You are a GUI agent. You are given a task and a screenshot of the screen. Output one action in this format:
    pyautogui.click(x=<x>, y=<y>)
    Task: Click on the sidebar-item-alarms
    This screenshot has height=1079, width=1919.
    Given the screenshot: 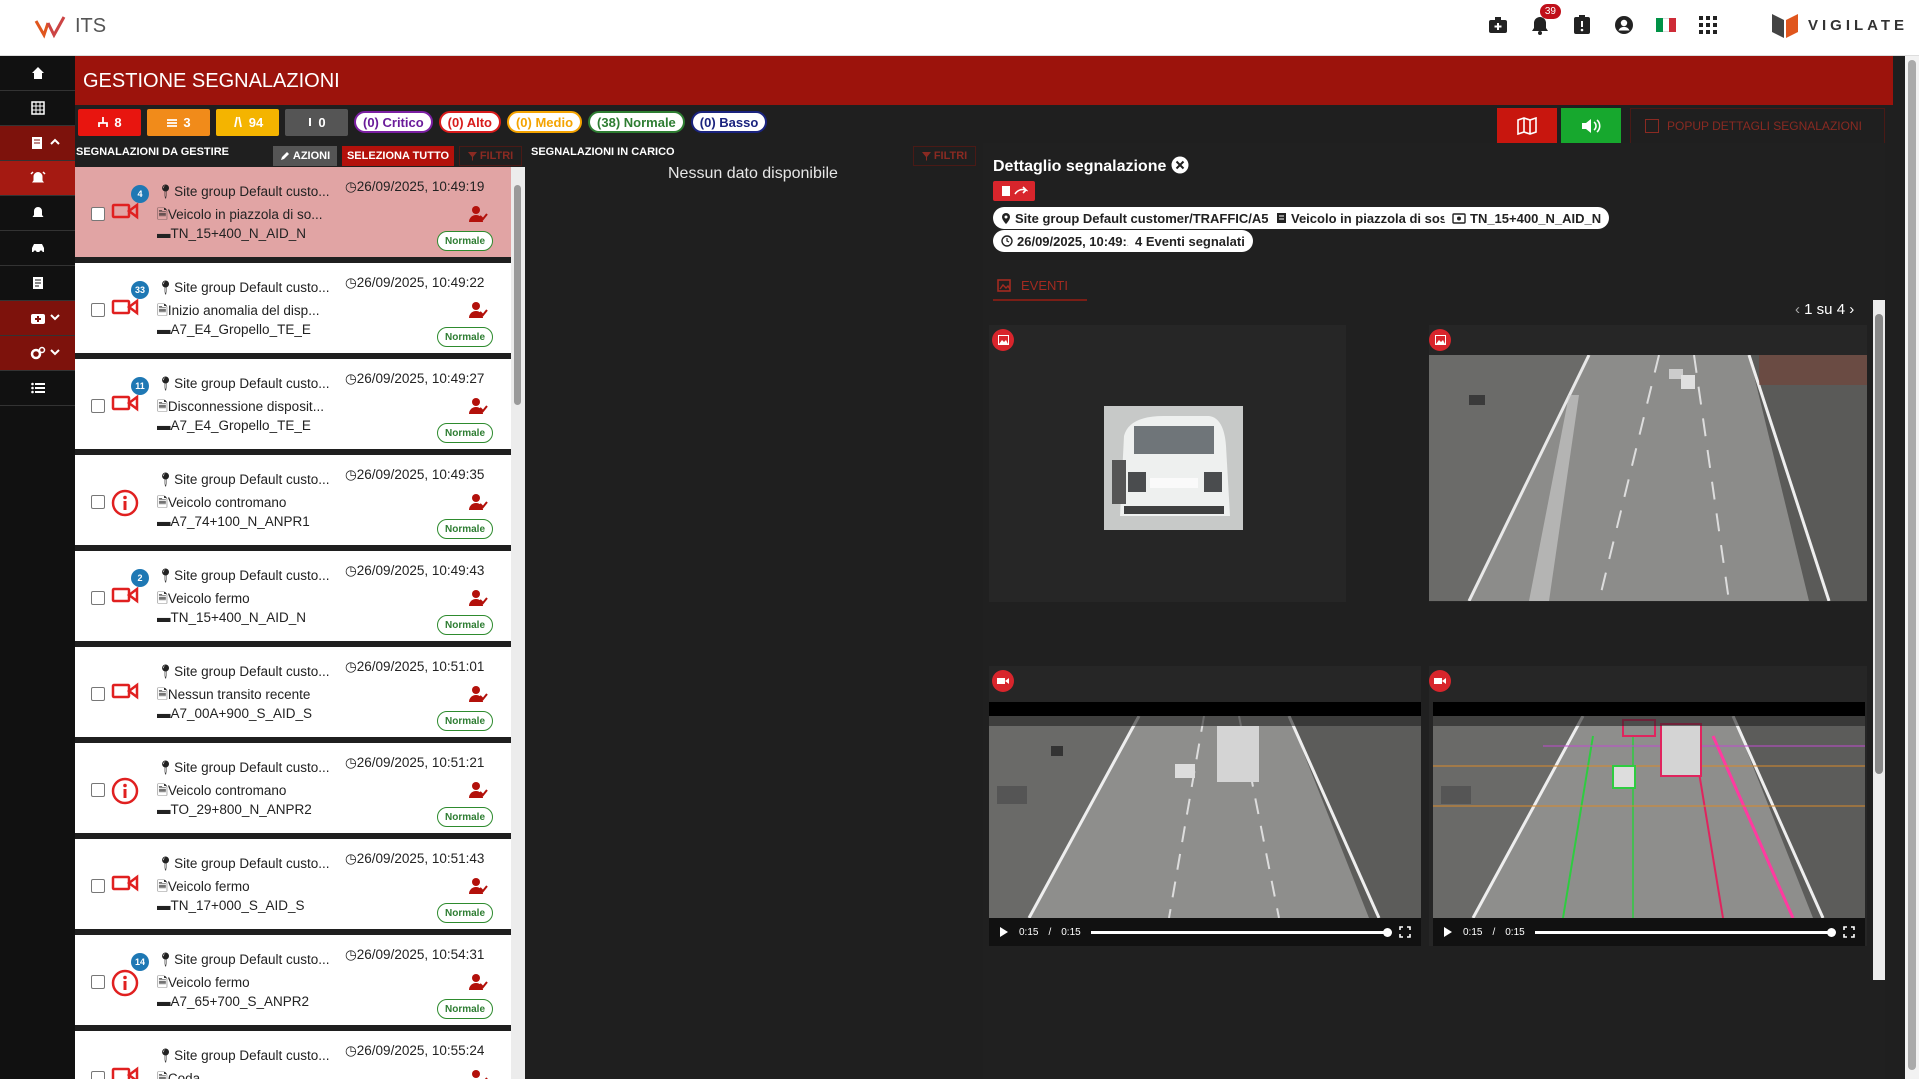 What is the action you would take?
    pyautogui.click(x=37, y=178)
    